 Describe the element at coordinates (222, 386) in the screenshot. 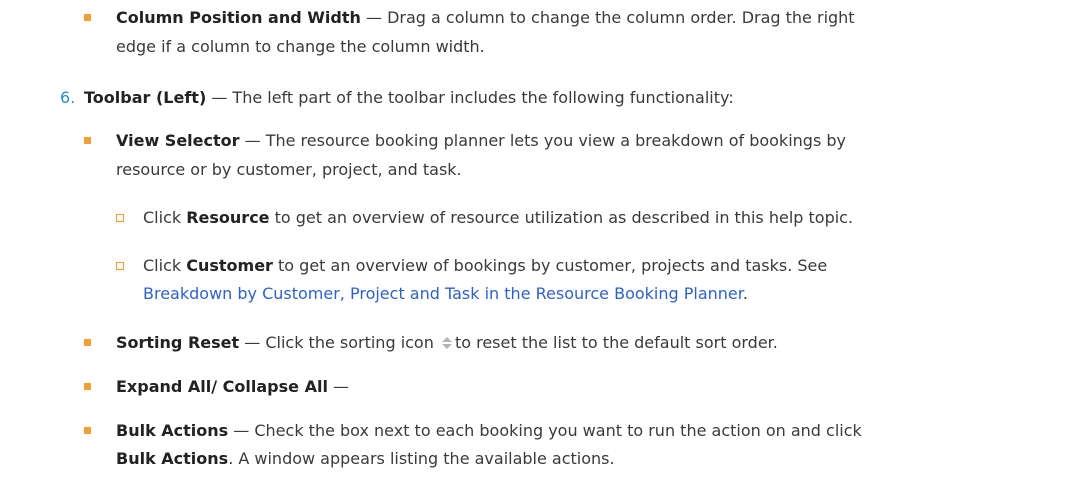

I see `expand-all-title: Expand All/ Collapse All` at that location.